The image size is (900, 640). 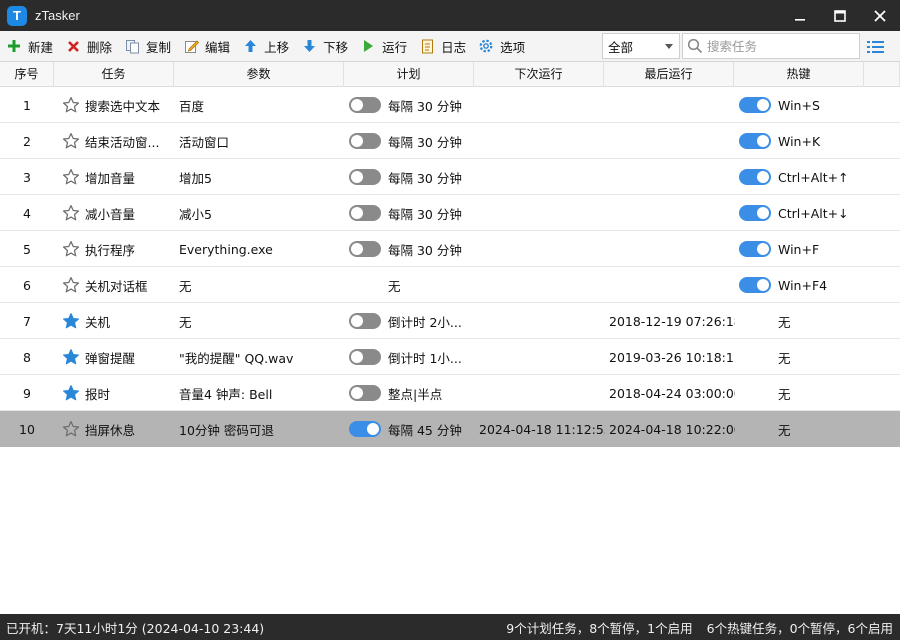 I want to click on table-row: 6 关机对话框 无 无 Win+F4, so click(x=450, y=285).